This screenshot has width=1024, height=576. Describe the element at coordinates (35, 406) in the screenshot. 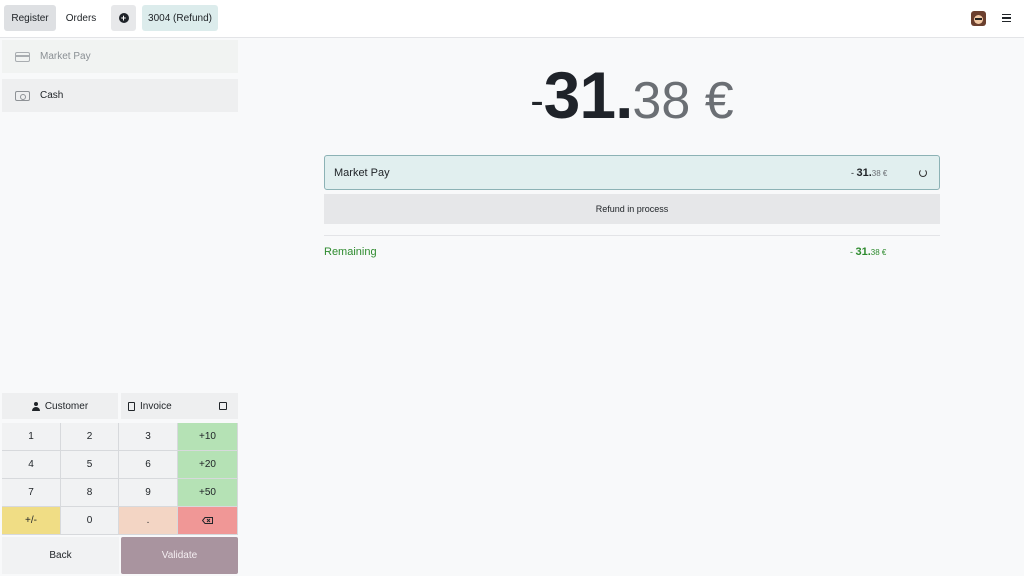

I see `person-icon` at that location.